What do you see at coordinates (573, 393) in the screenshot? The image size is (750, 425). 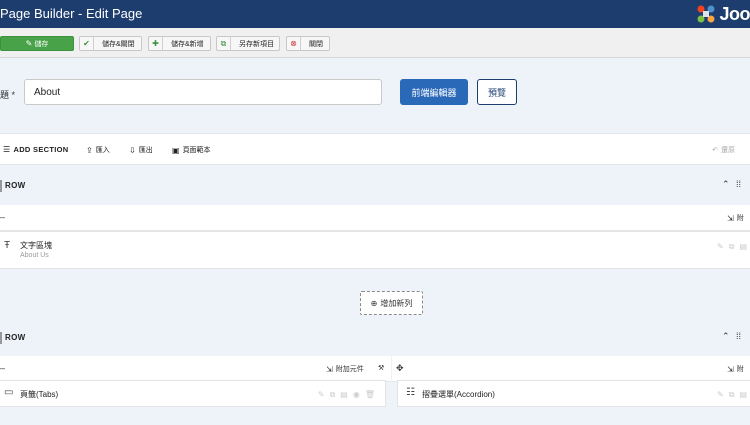 I see `addon-card: ☷ 摺疊選單(Accordion) ✎ ⧉ ▤` at bounding box center [573, 393].